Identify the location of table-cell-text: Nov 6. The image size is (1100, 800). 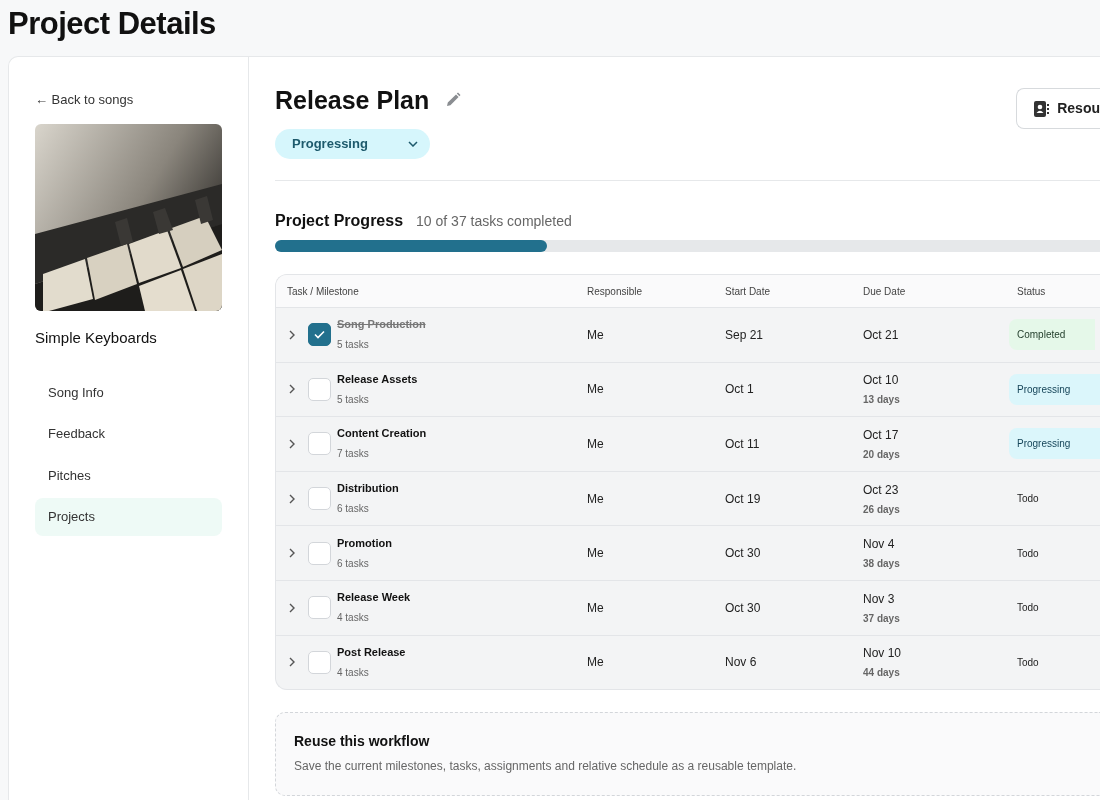
(741, 663).